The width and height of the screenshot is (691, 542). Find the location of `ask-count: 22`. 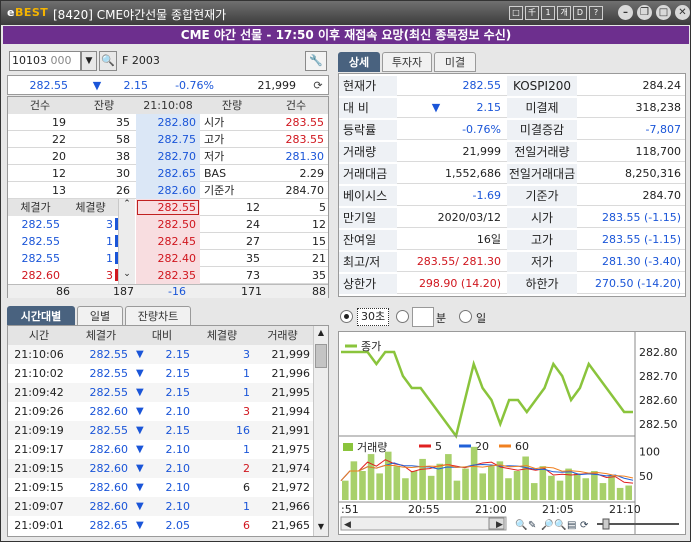

ask-count: 22 is located at coordinates (59, 139).